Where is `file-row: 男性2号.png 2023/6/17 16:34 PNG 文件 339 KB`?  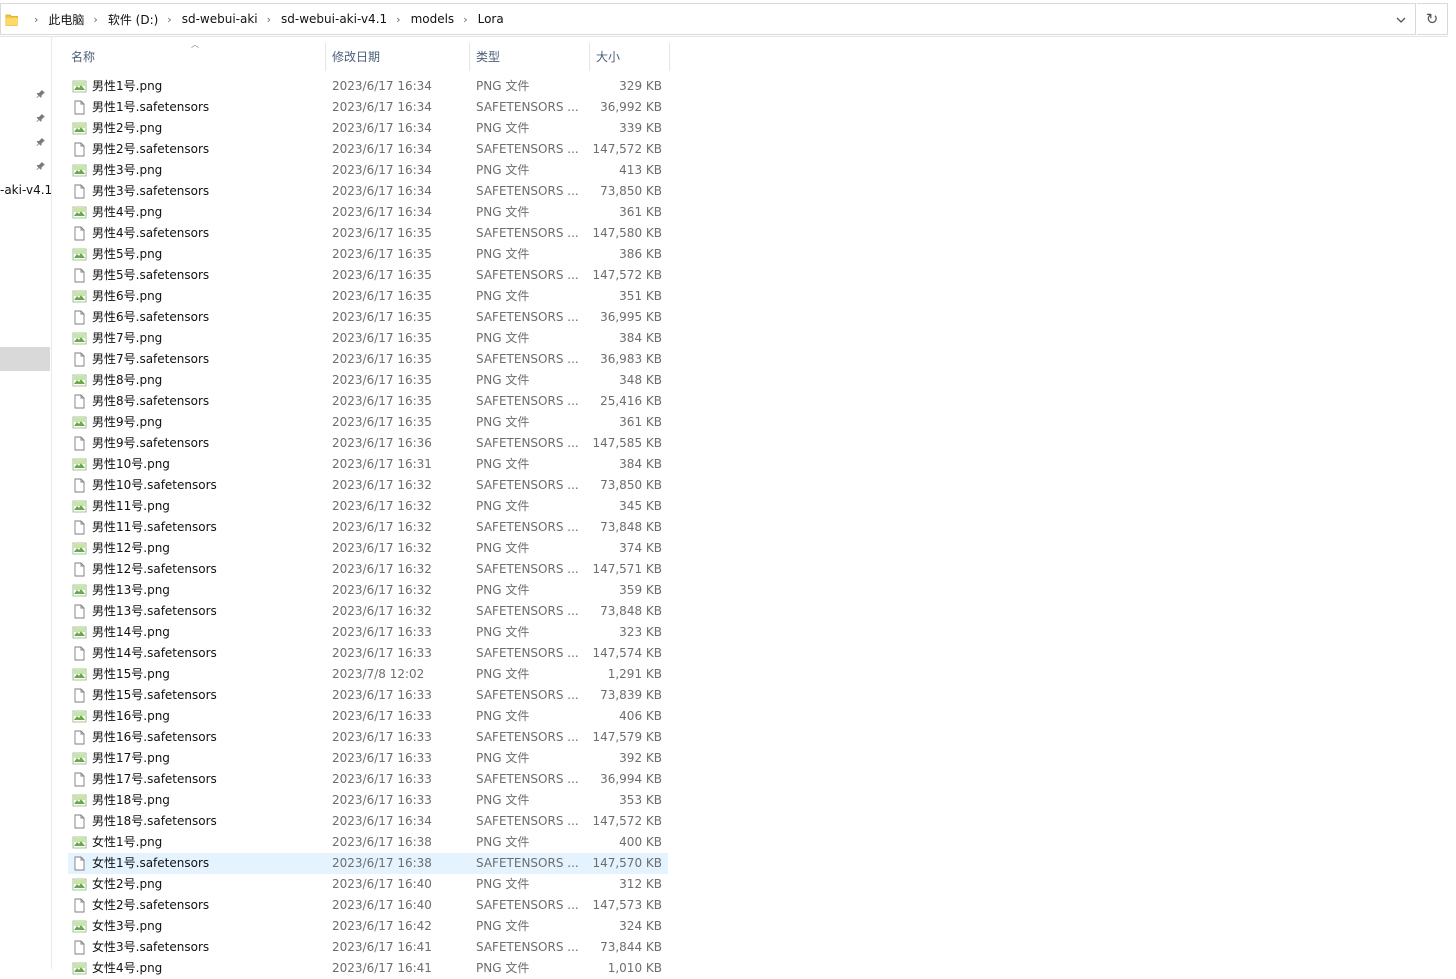
file-row: 男性2号.png 2023/6/17 16:34 PNG 文件 339 KB is located at coordinates (368, 128).